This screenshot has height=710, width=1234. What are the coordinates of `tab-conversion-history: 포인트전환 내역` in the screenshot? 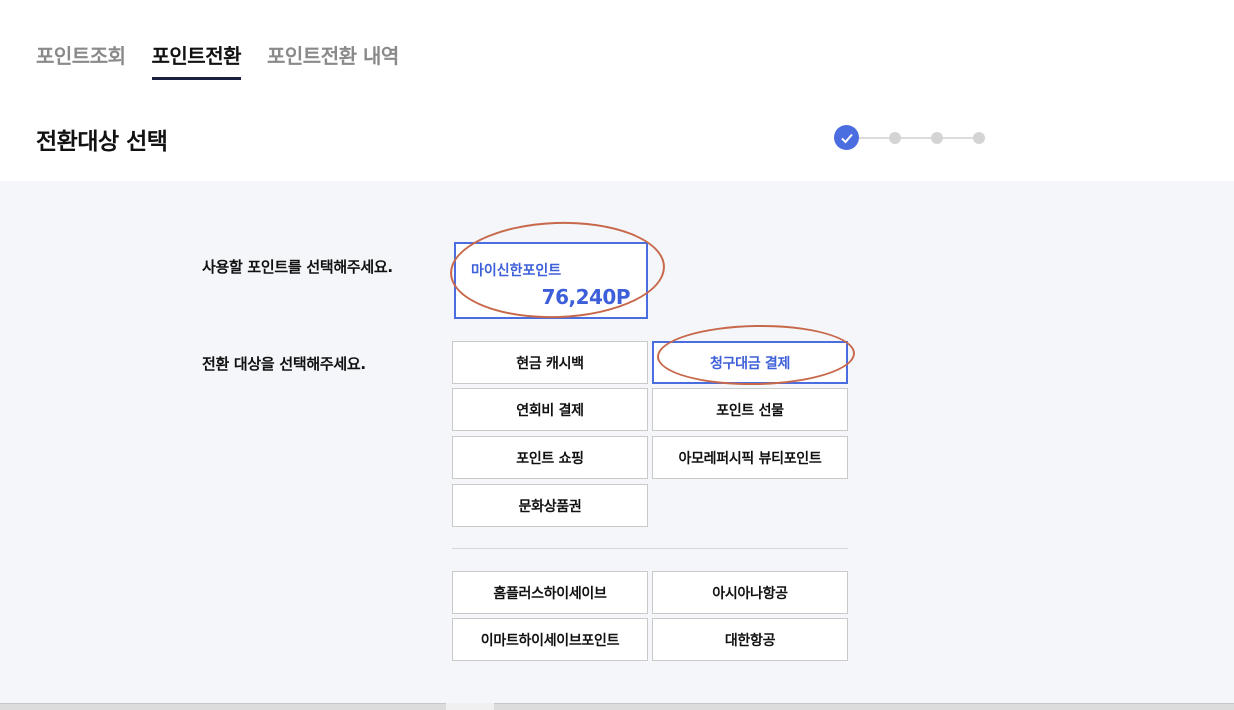 It's located at (333, 60).